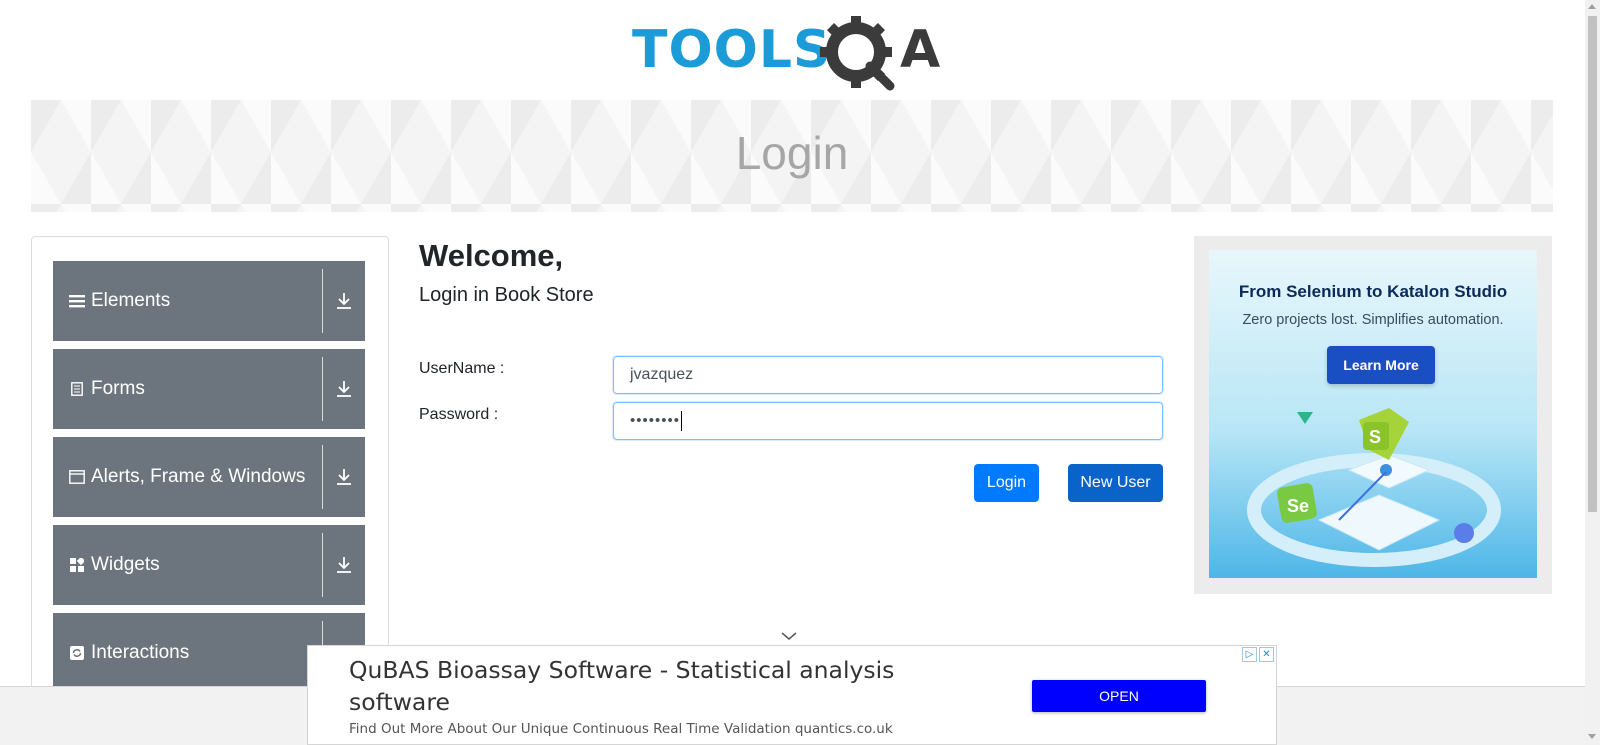 This screenshot has width=1600, height=745. Describe the element at coordinates (1374, 487) in the screenshot. I see `ad-illustration: Se S` at that location.